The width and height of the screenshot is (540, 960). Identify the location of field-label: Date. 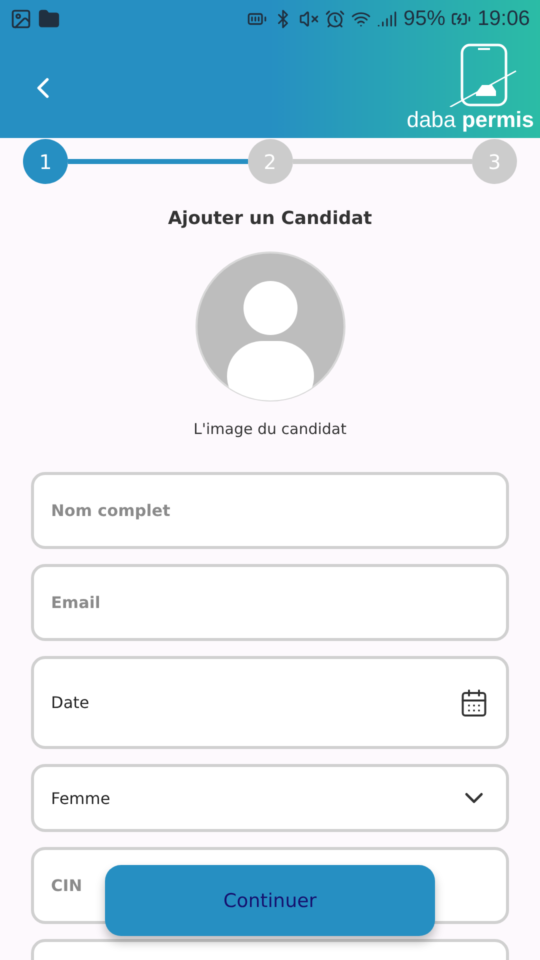
(70, 702).